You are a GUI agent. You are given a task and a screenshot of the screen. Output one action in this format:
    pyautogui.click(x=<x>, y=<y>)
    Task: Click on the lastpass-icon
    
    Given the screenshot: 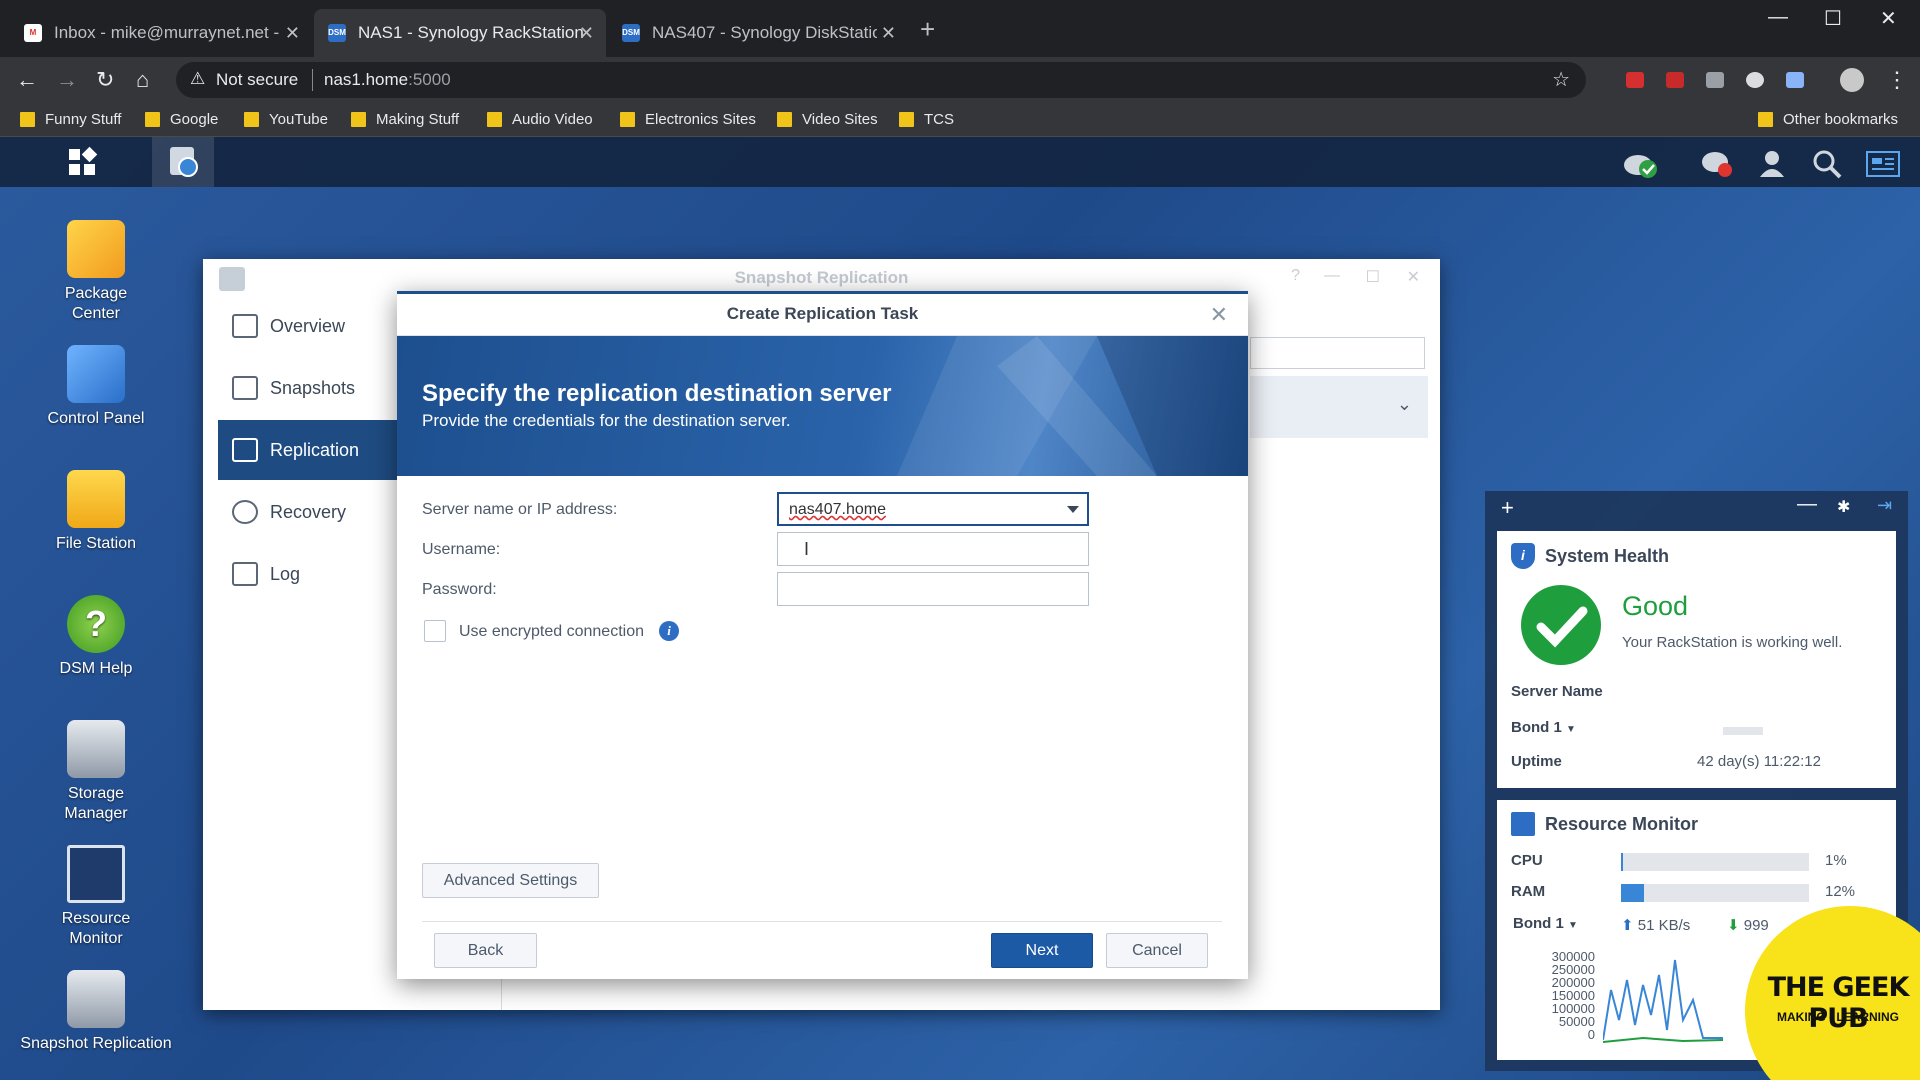 What is the action you would take?
    pyautogui.click(x=1675, y=80)
    